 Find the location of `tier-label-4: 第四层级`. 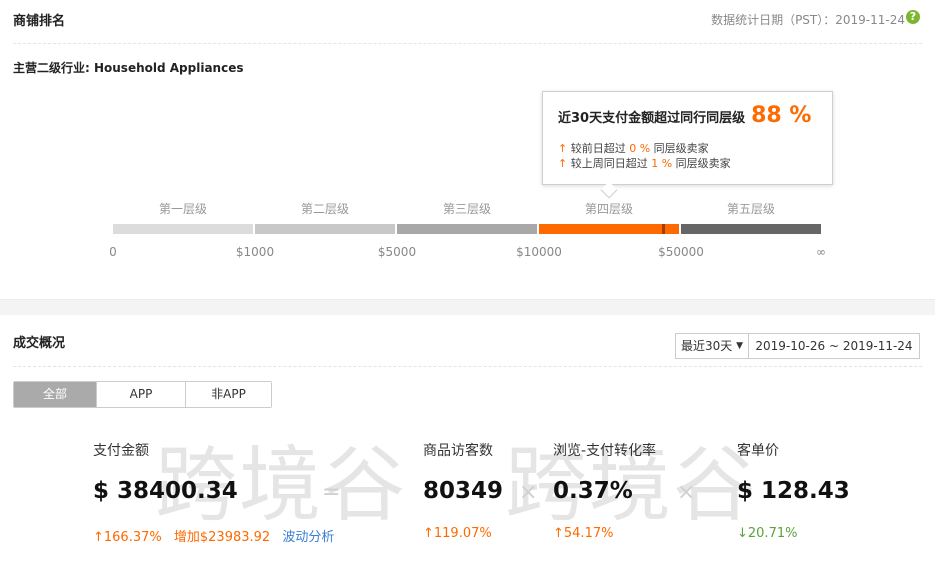

tier-label-4: 第四层级 is located at coordinates (608, 209).